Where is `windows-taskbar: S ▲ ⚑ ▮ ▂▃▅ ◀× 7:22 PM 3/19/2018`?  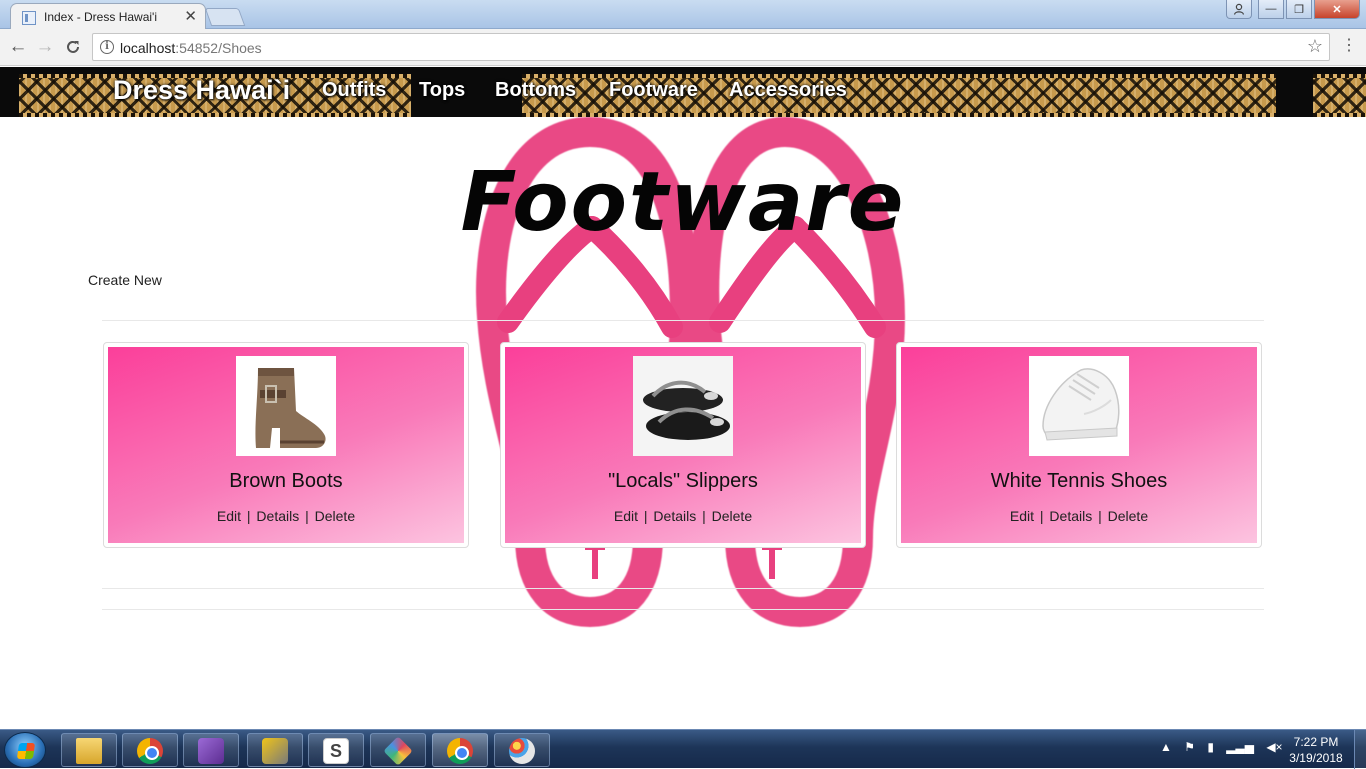 windows-taskbar: S ▲ ⚑ ▮ ▂▃▅ ◀× 7:22 PM 3/19/2018 is located at coordinates (683, 749).